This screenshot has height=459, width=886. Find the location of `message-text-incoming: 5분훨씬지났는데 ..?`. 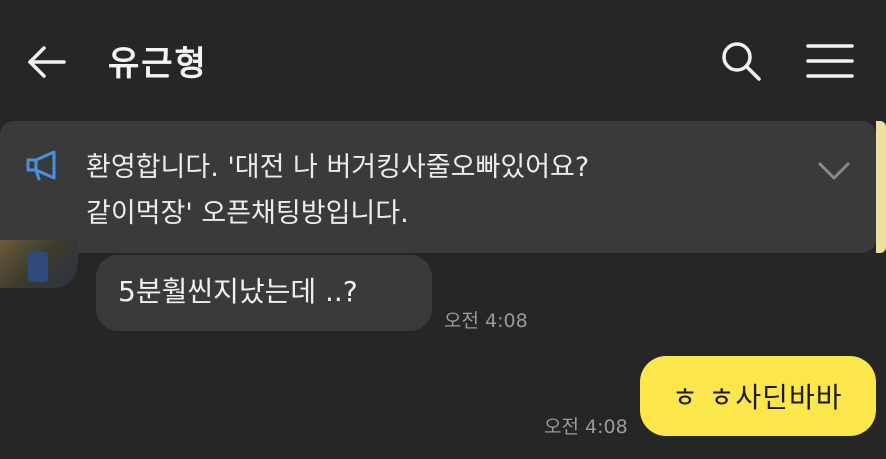

message-text-incoming: 5분훨씬지났는데 ..? is located at coordinates (238, 291).